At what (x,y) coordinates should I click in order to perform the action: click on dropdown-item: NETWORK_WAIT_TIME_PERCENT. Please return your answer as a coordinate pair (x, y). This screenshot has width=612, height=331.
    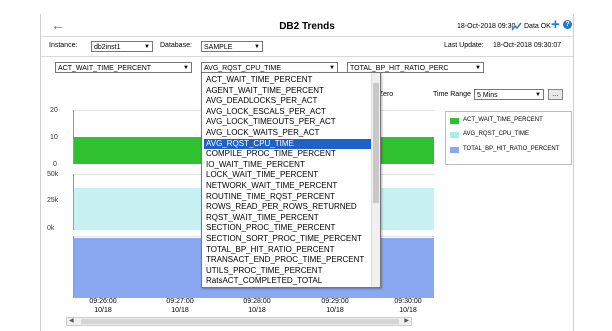
    Looking at the image, I should click on (288, 186).